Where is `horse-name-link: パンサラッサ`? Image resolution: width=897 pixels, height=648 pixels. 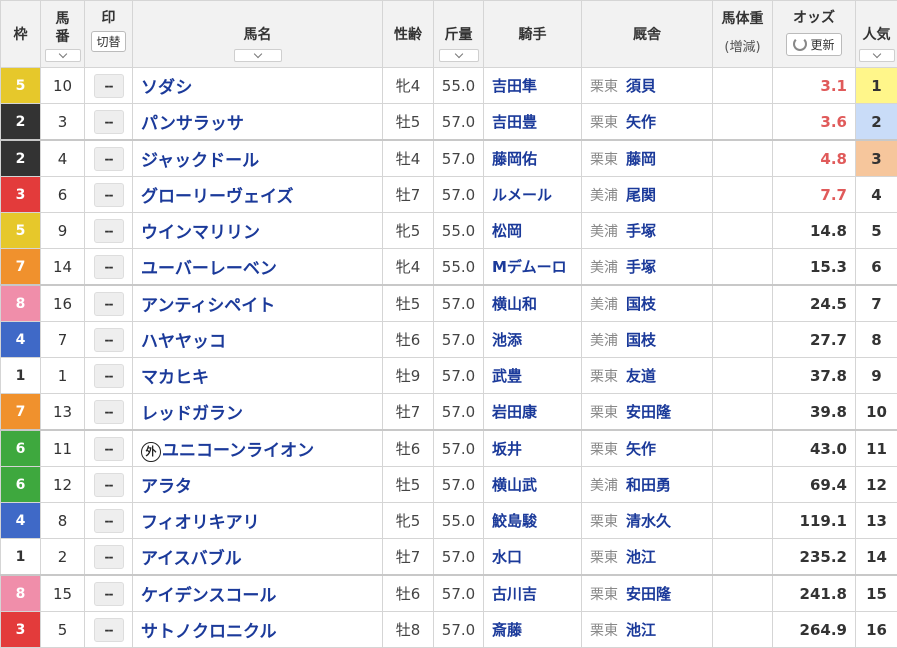
horse-name-link: パンサラッサ is located at coordinates (192, 124).